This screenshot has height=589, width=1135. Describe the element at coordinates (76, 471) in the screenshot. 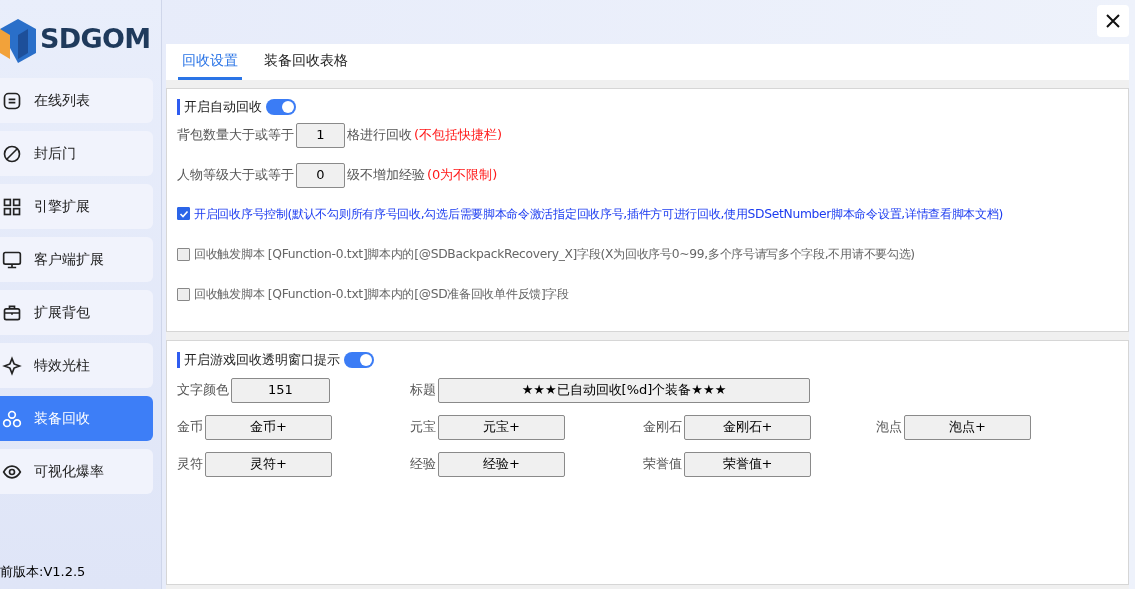

I see `sidebar-item: 可视化爆率` at that location.